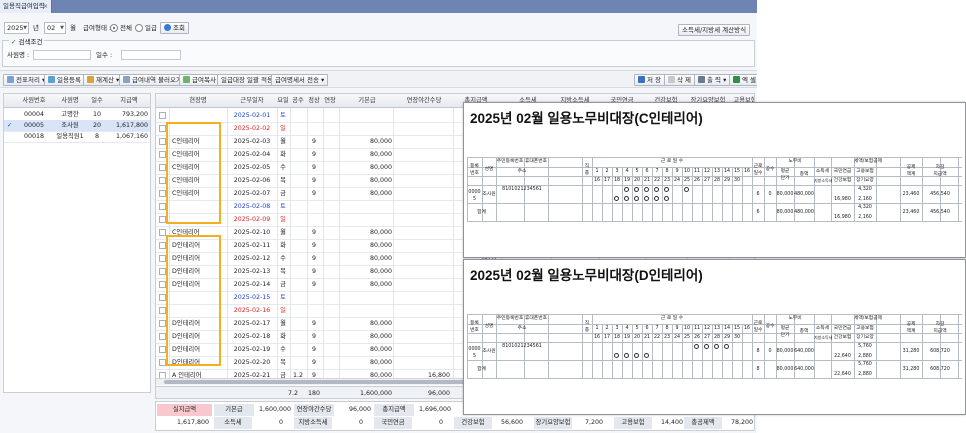 This screenshot has width=966, height=433. I want to click on print-button: 출 력 ▾, so click(712, 80).